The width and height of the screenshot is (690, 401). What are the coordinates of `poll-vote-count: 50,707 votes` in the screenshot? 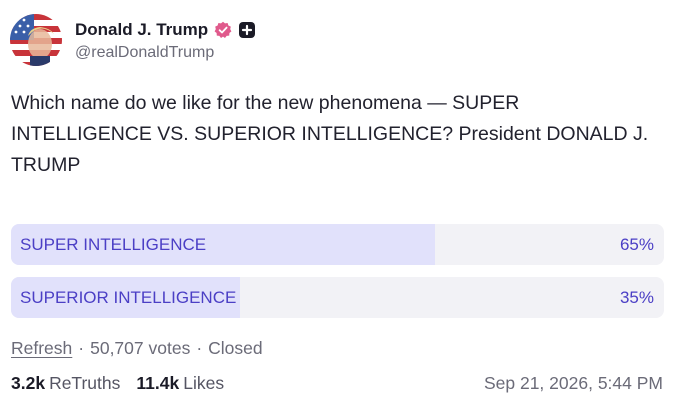 It's located at (140, 348).